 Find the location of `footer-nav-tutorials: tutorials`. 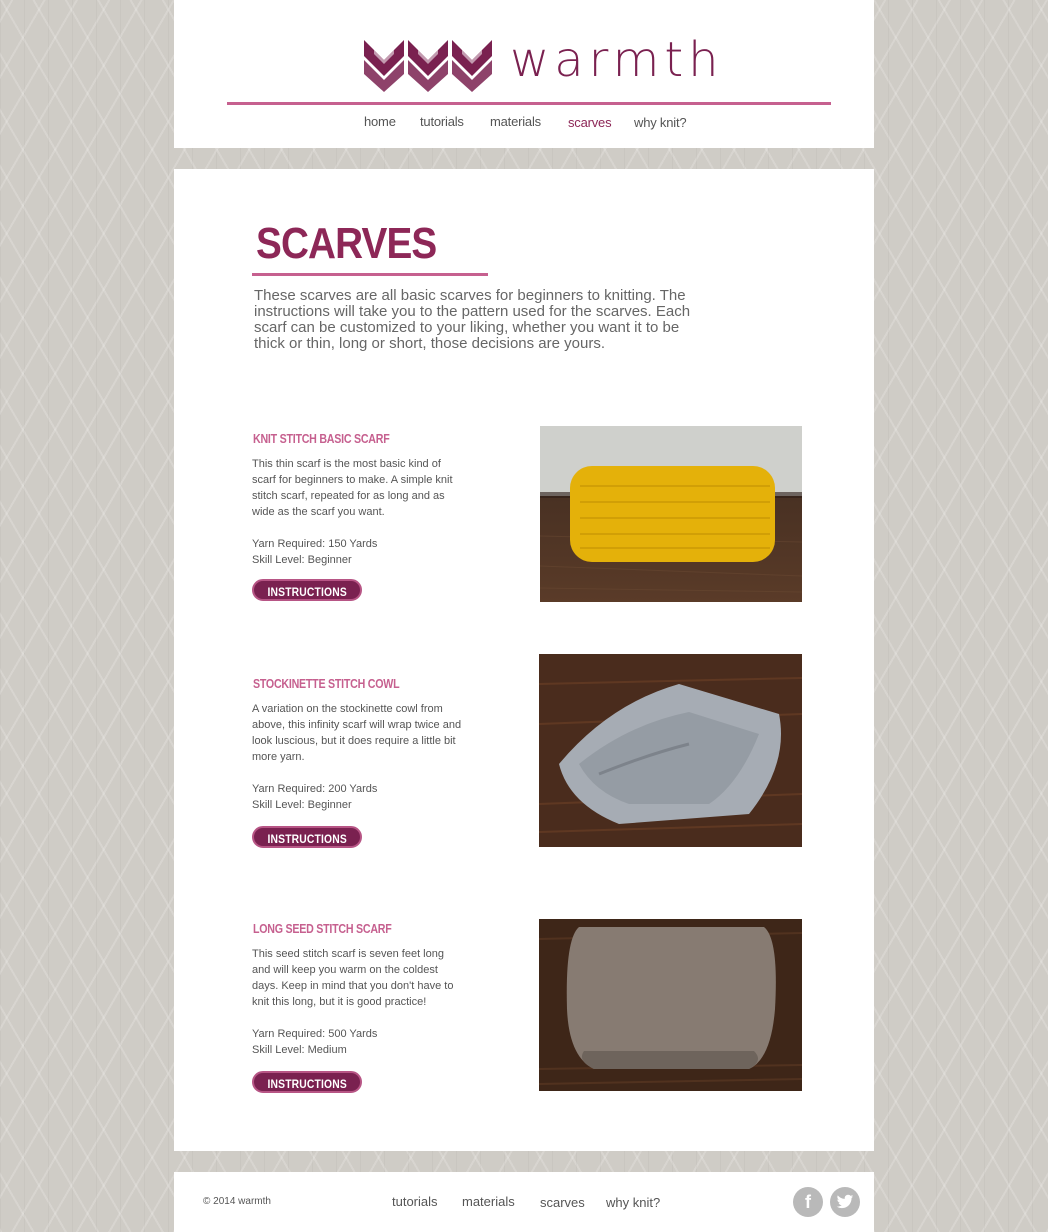

footer-nav-tutorials: tutorials is located at coordinates (415, 1201).